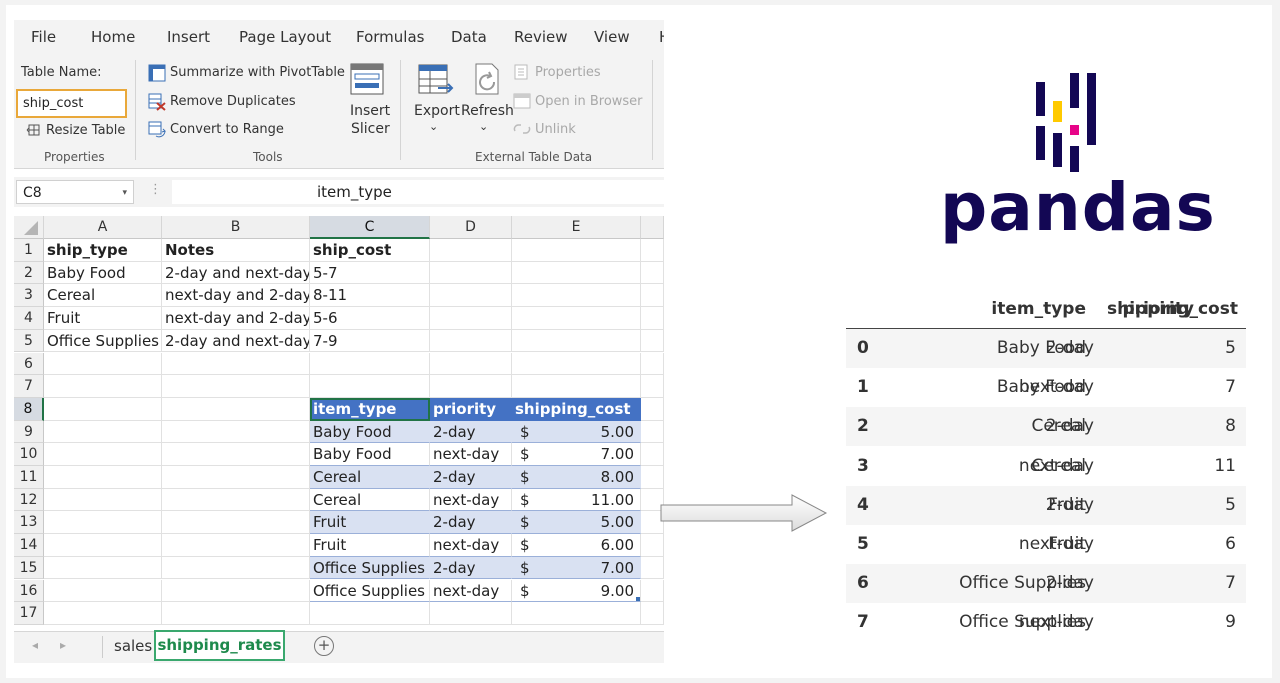 This screenshot has width=1280, height=683. What do you see at coordinates (29, 364) in the screenshot?
I see `row-header: 6` at bounding box center [29, 364].